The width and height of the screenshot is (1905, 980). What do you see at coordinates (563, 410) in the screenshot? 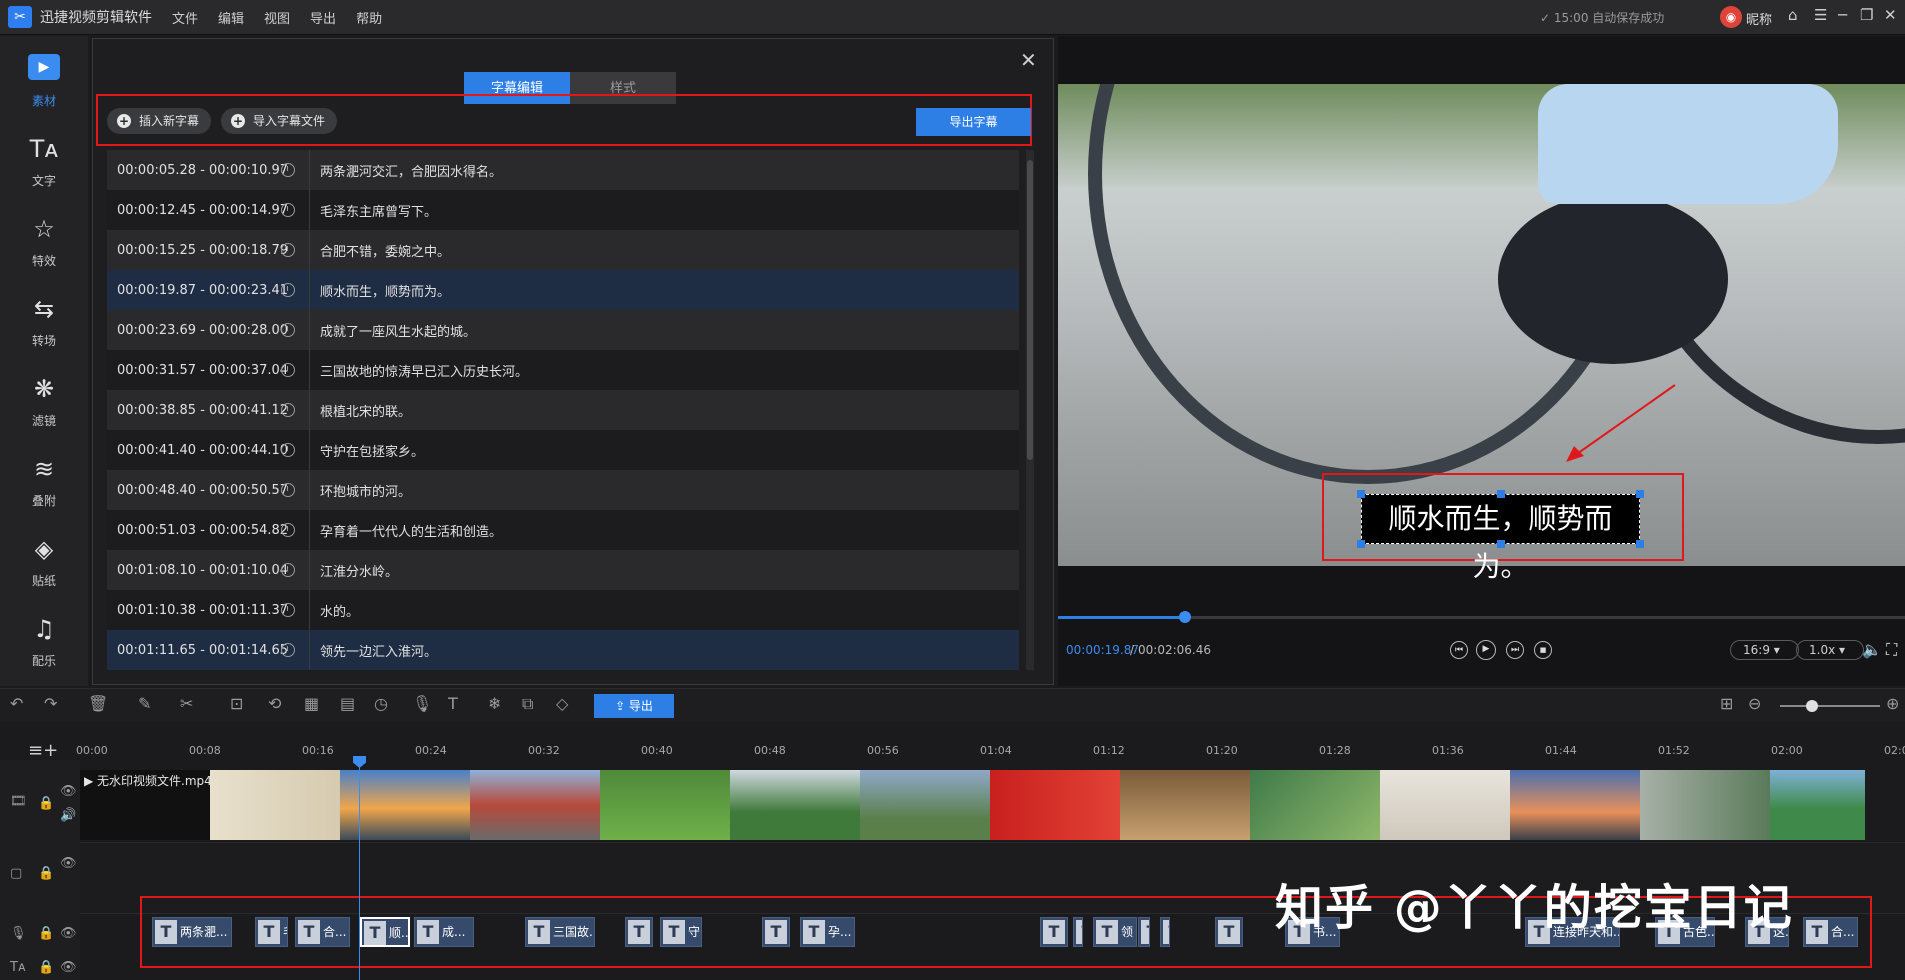
I see `subtitle-row: 00:00:38.85 - 00:00:41.12 根植北宋的联。` at bounding box center [563, 410].